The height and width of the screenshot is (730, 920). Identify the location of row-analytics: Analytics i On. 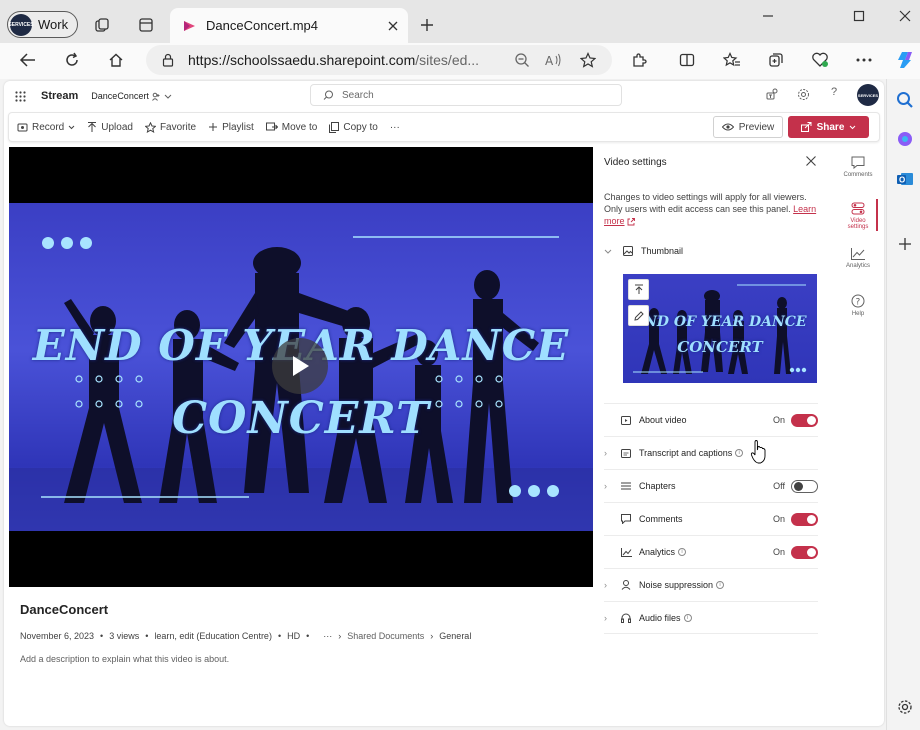
(711, 551).